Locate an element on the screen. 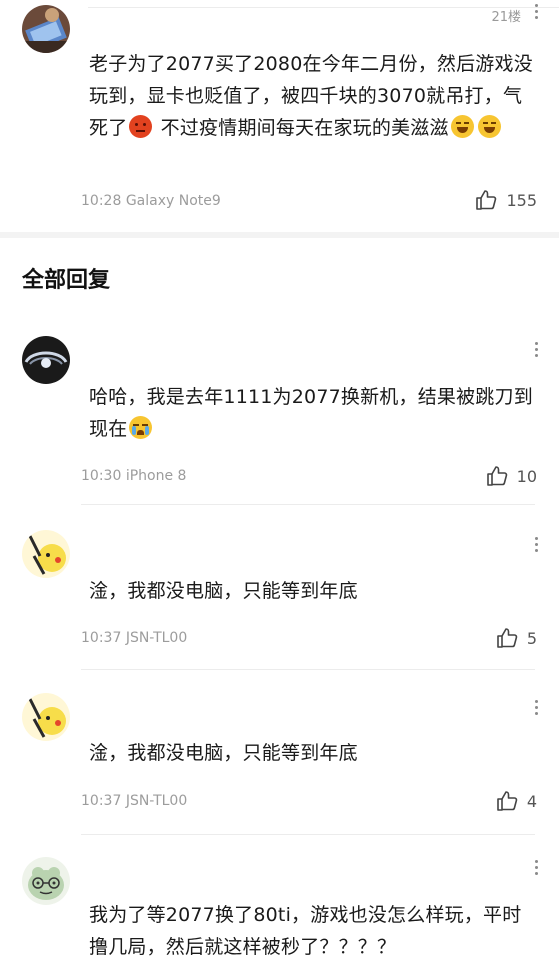 The width and height of the screenshot is (559, 974). post-meta: 10:28 Galaxy Note9 is located at coordinates (151, 201).